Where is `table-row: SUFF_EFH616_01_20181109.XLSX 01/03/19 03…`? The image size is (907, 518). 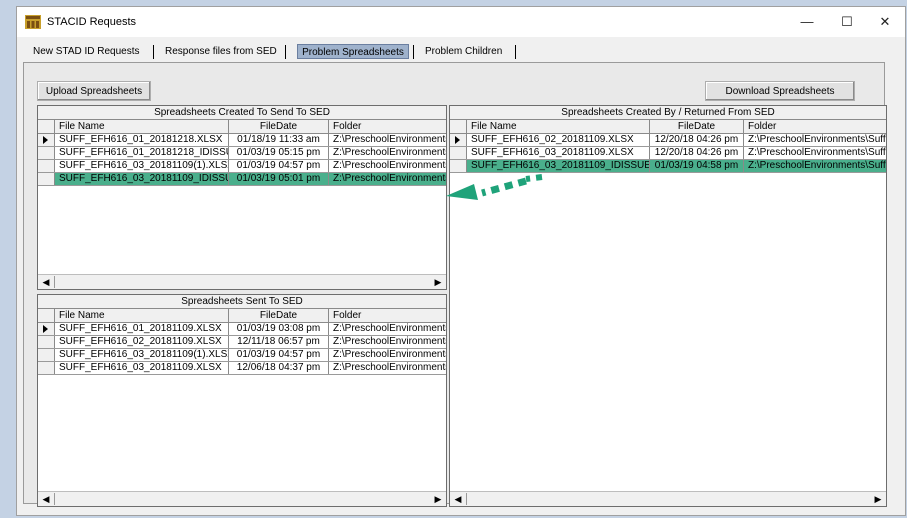 table-row: SUFF_EFH616_01_20181109.XLSX 01/03/19 03… is located at coordinates (242, 329).